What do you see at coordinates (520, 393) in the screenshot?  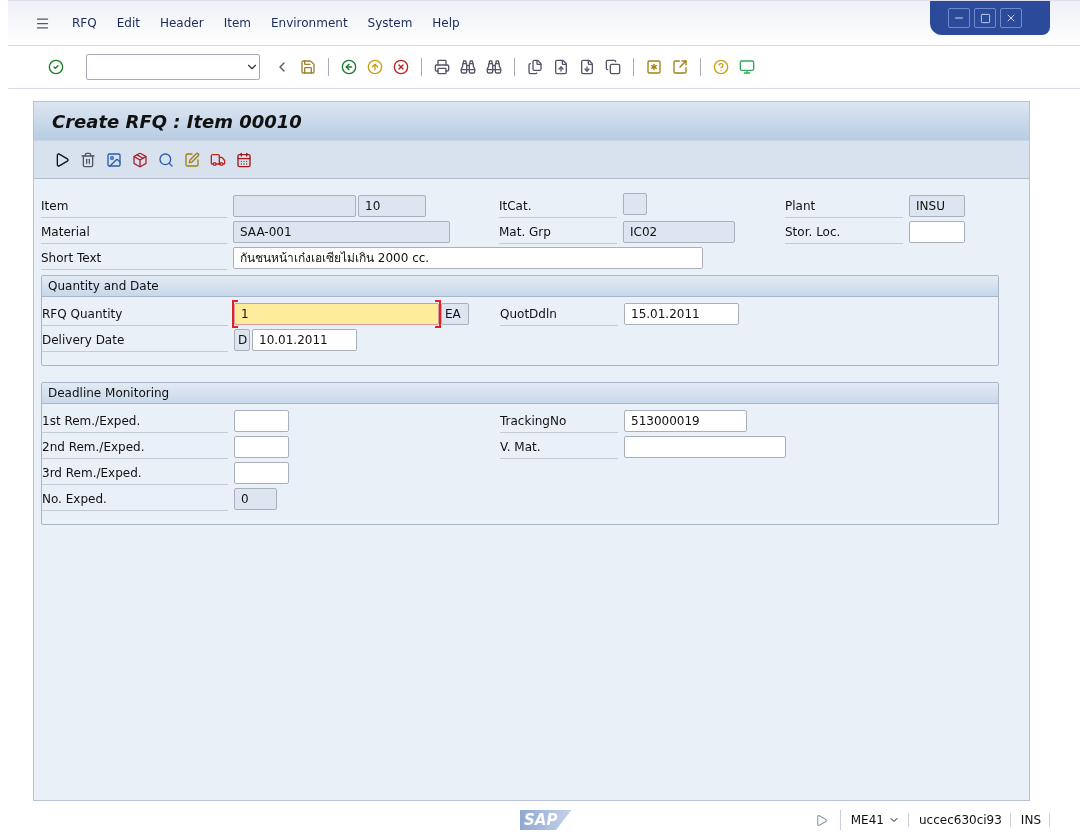 I see `group-title: Deadline Monitoring` at bounding box center [520, 393].